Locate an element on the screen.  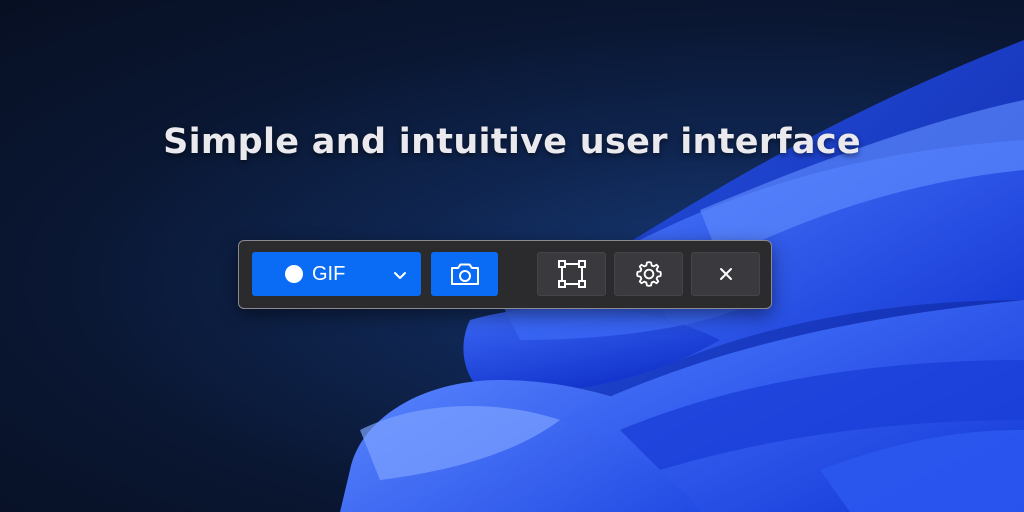
close-icon is located at coordinates (726, 274).